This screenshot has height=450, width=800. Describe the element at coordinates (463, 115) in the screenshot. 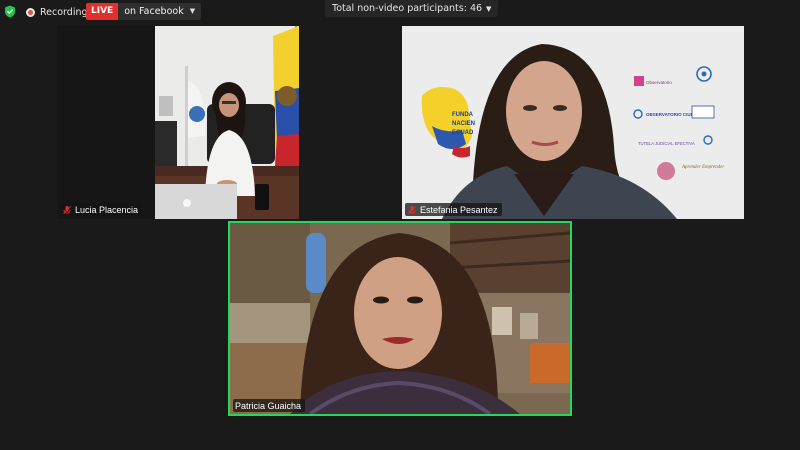

I see `backdrop-text-1: FUNDA` at that location.